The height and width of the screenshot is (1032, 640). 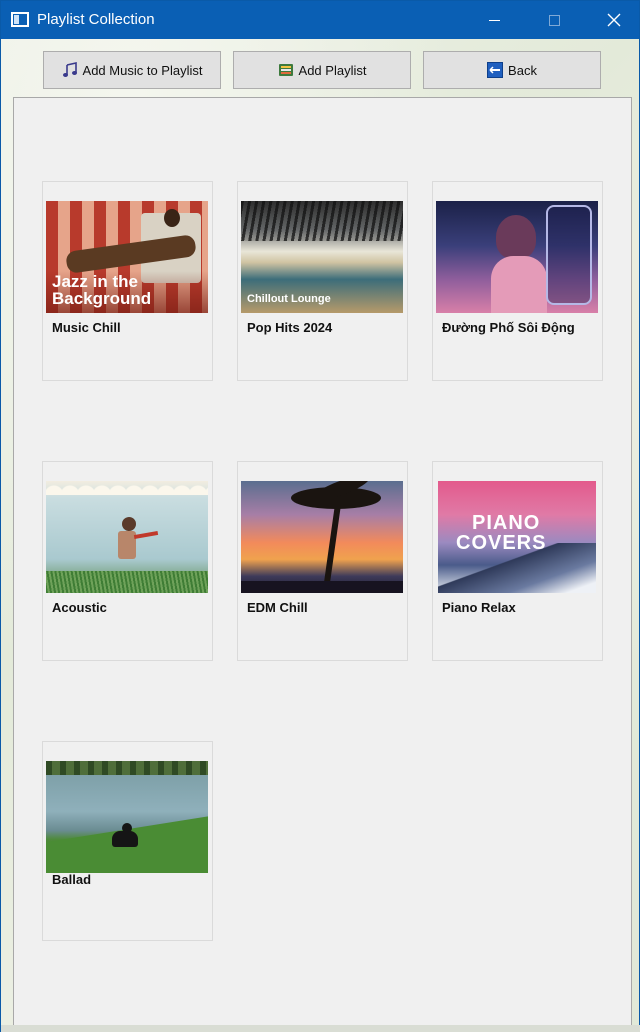 I want to click on cover-text-line-2: Background, so click(x=102, y=298).